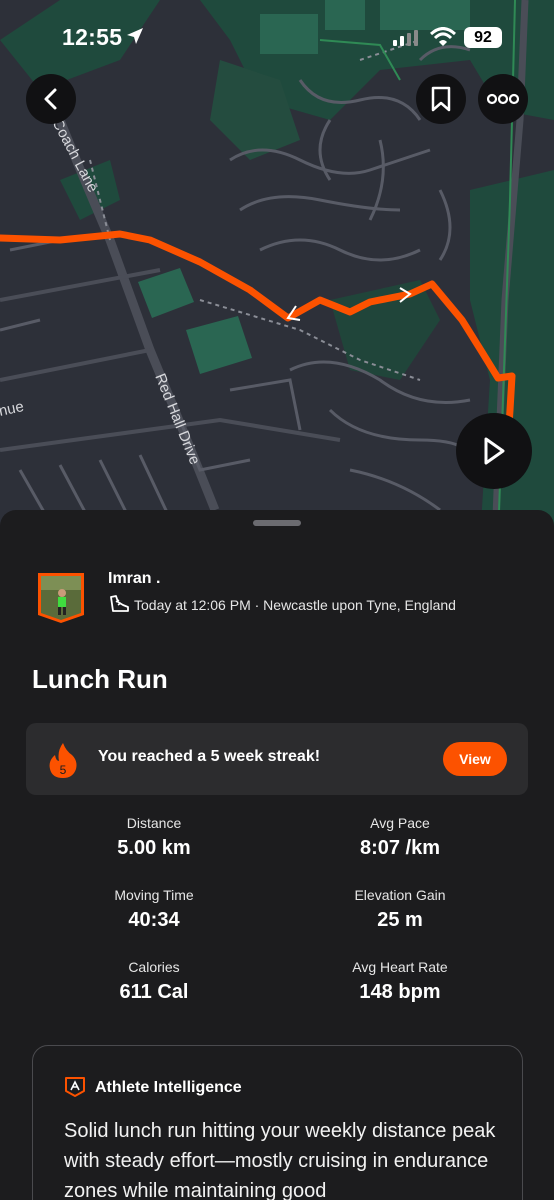 This screenshot has height=1200, width=554. Describe the element at coordinates (475, 759) in the screenshot. I see `view-streak-button: View` at that location.